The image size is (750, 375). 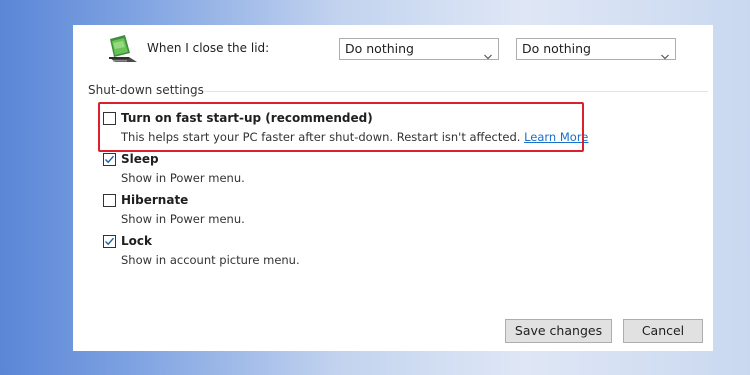 I want to click on lid-plugged-in-value: Do nothing, so click(x=556, y=48).